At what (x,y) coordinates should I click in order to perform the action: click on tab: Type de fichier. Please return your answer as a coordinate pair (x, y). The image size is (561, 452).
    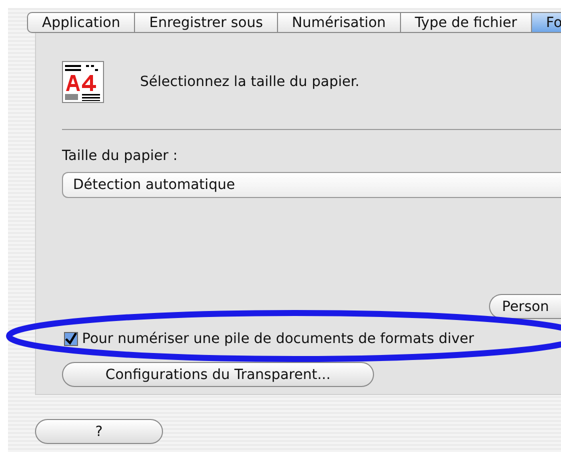
    Looking at the image, I should click on (466, 22).